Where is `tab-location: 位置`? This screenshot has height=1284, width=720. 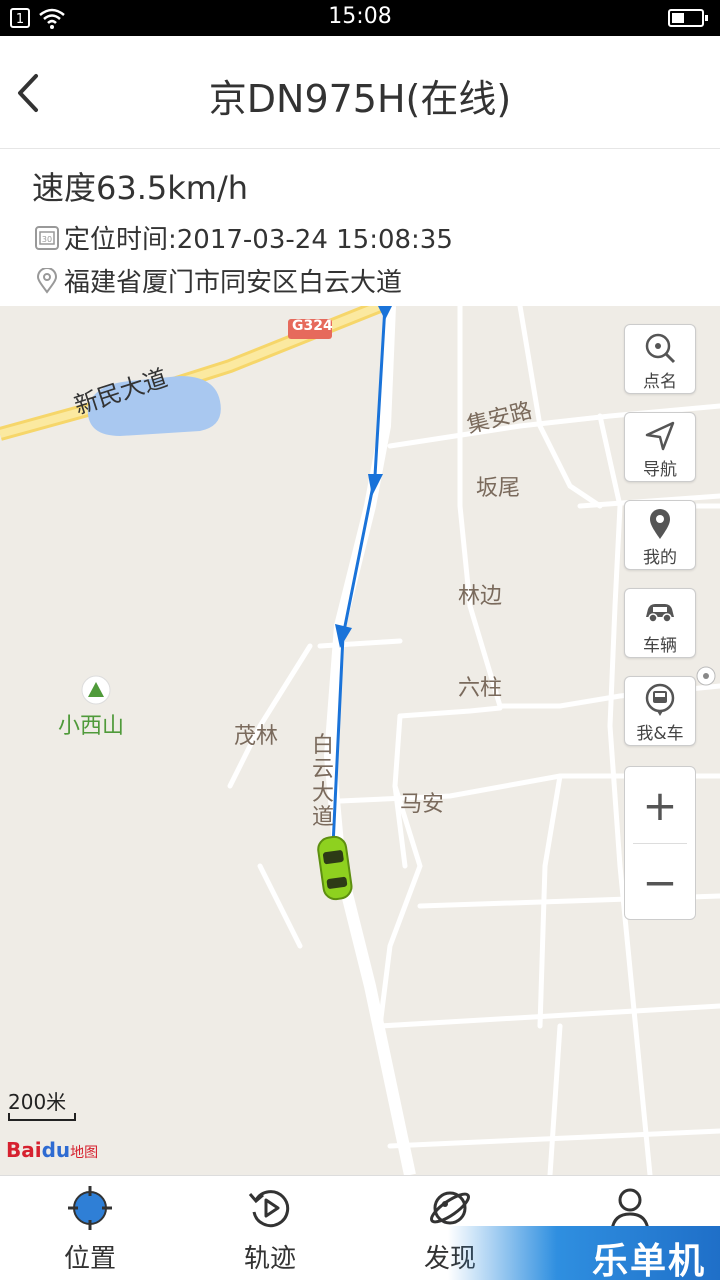 tab-location: 位置 is located at coordinates (90, 1229).